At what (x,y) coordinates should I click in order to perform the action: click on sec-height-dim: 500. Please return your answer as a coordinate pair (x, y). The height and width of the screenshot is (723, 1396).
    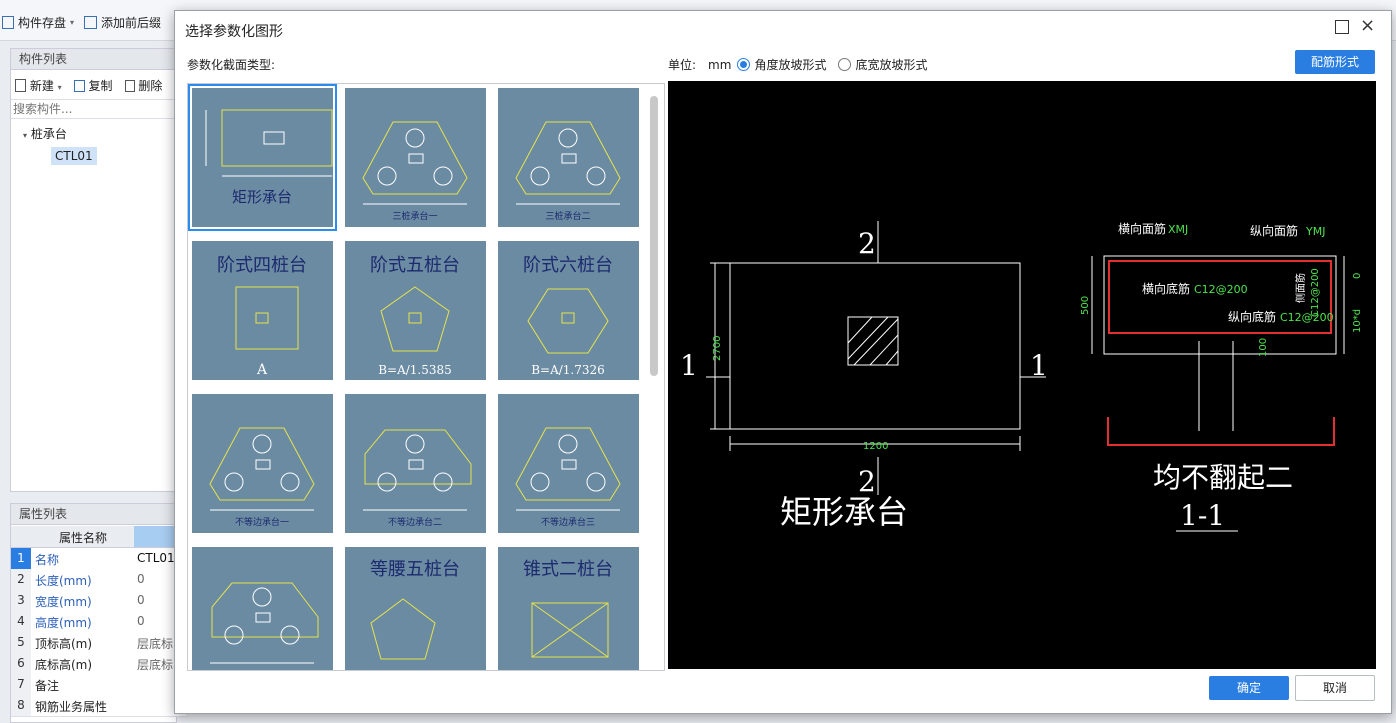
    Looking at the image, I should click on (1085, 305).